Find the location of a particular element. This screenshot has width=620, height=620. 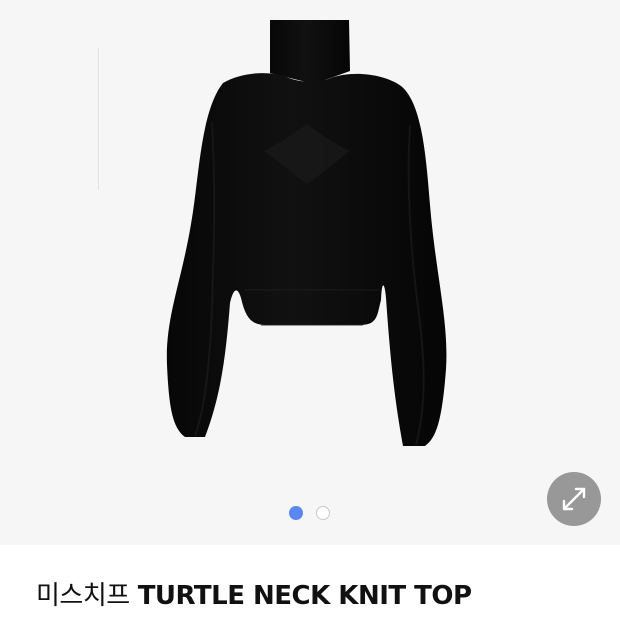

image-pagination is located at coordinates (310, 514).